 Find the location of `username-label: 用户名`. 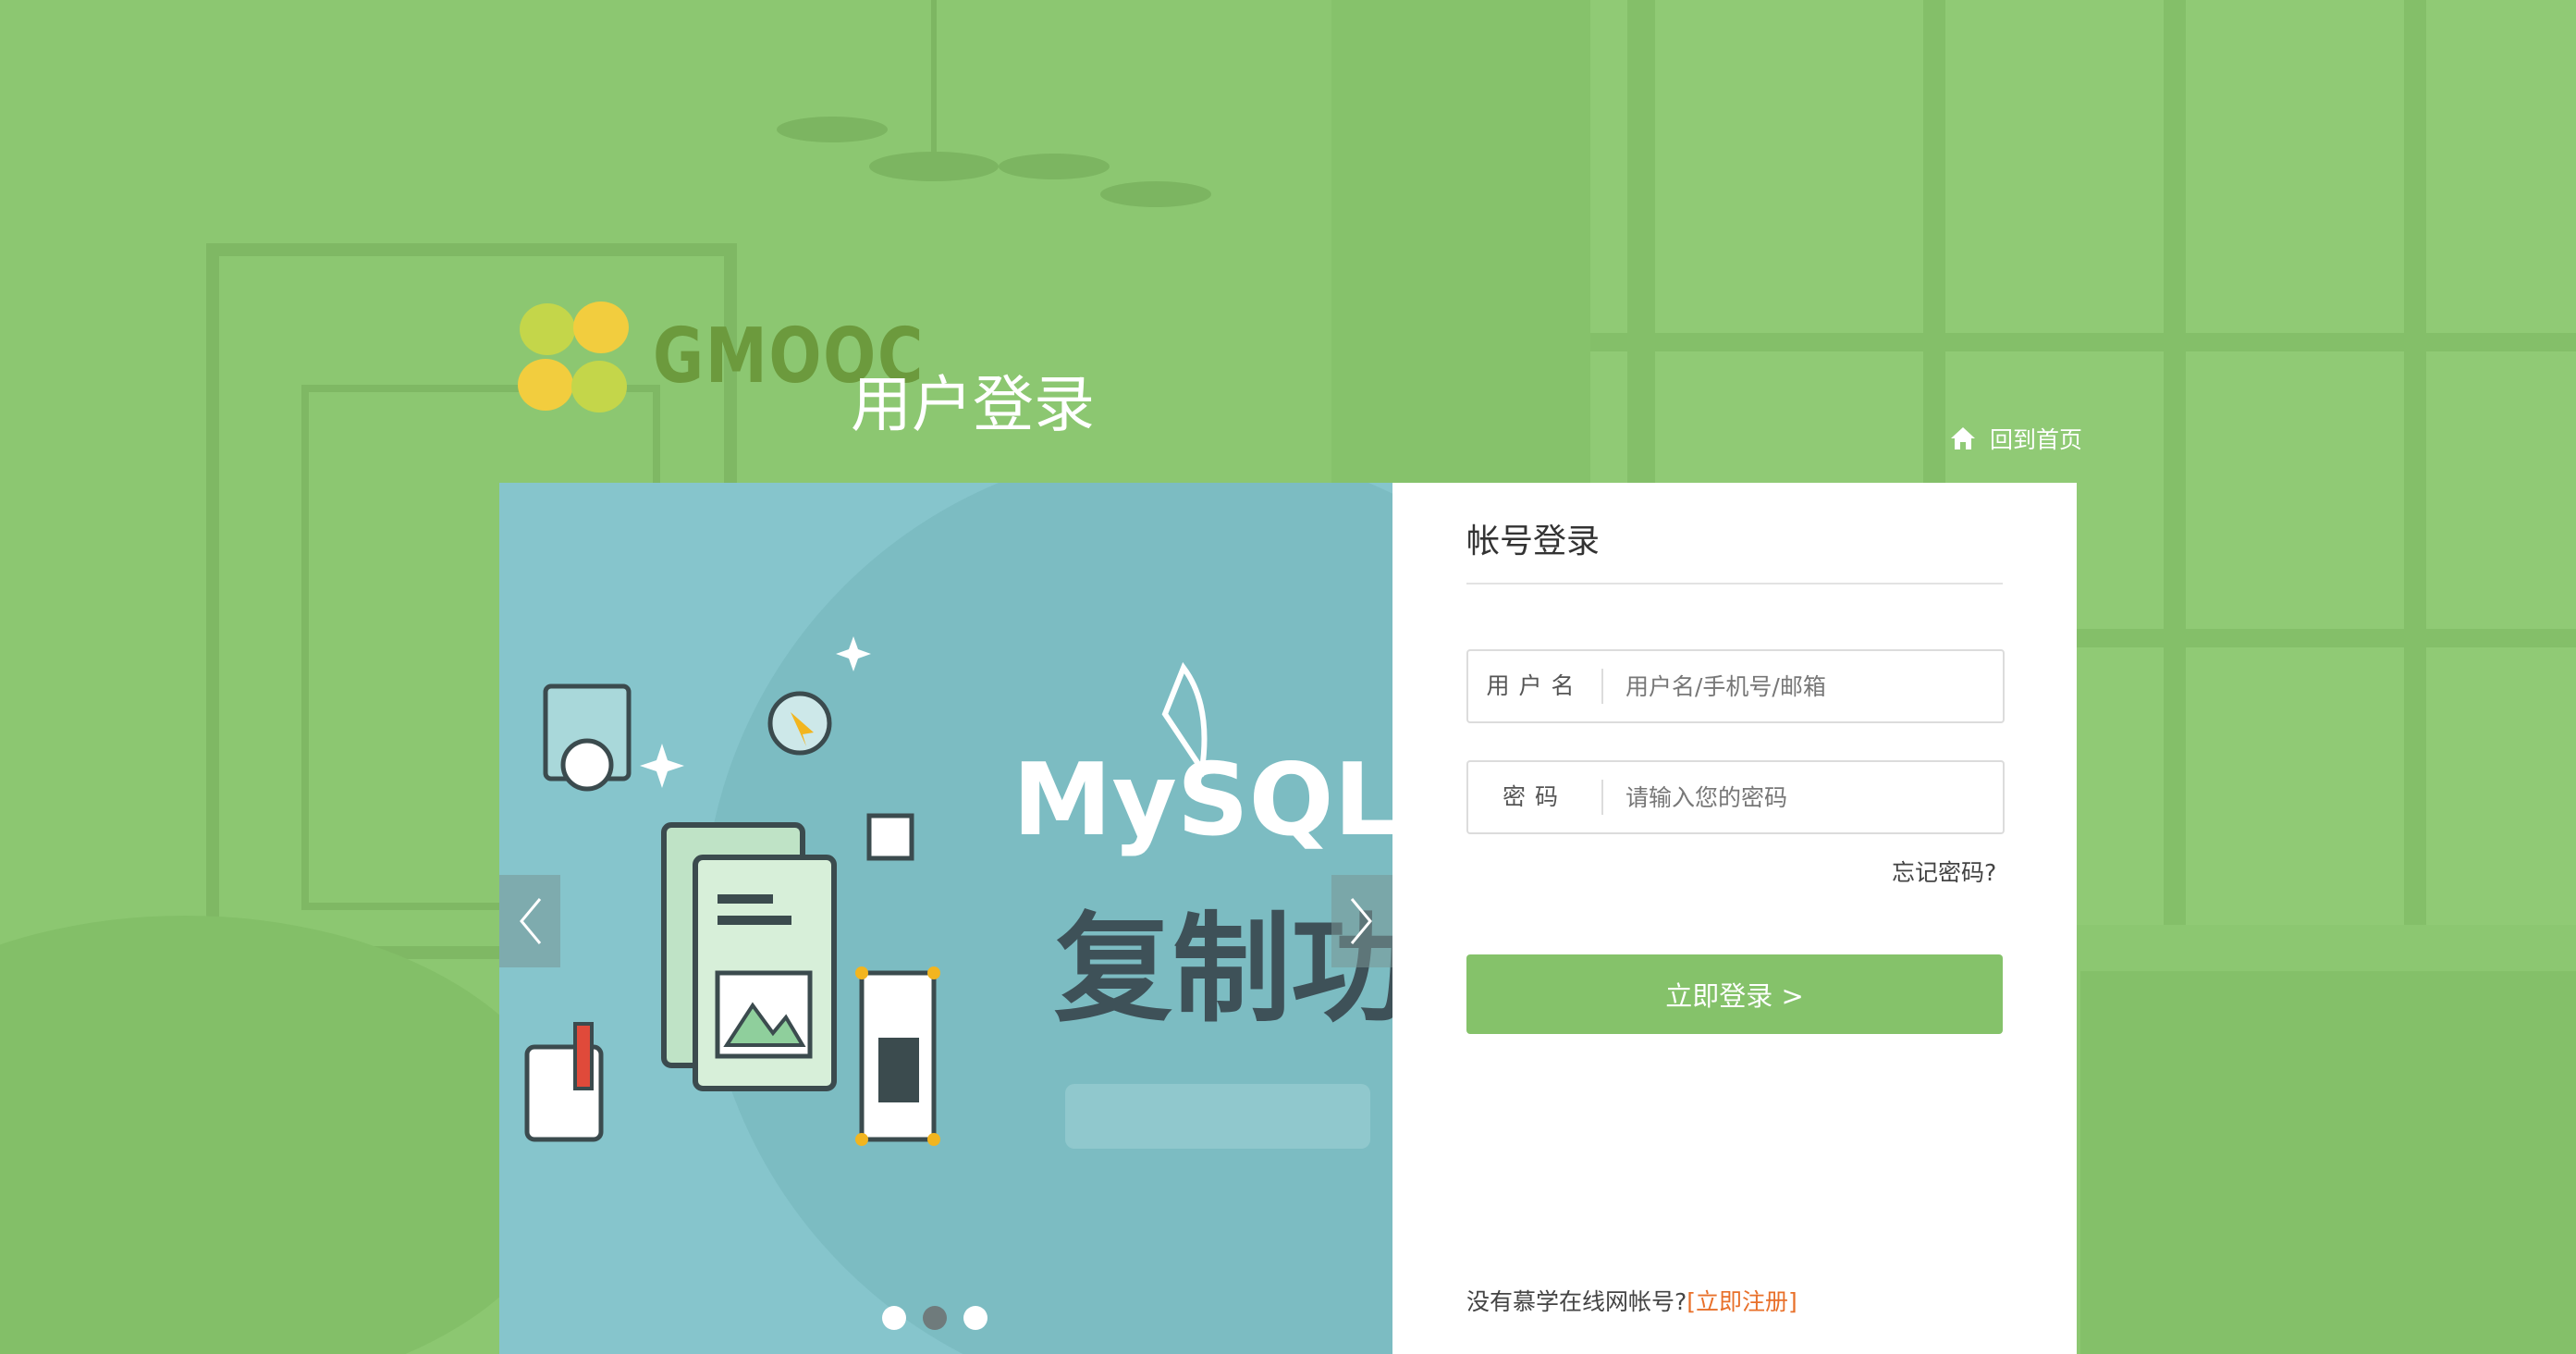

username-label: 用户名 is located at coordinates (1536, 686).